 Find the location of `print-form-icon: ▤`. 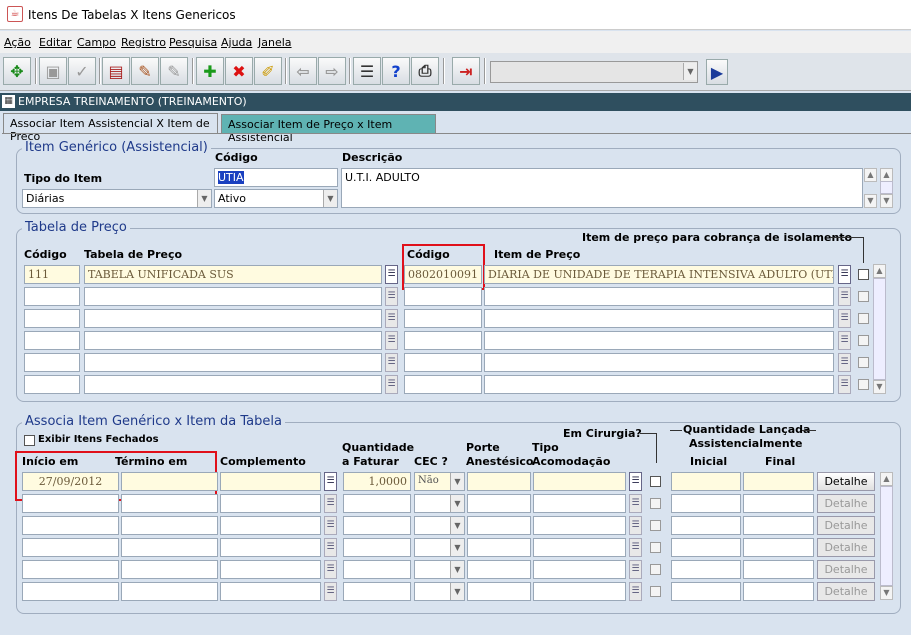

print-form-icon: ▤ is located at coordinates (116, 71).